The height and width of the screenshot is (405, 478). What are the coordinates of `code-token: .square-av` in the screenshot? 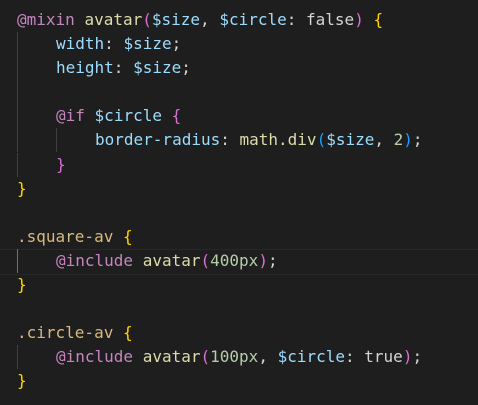 It's located at (65, 236).